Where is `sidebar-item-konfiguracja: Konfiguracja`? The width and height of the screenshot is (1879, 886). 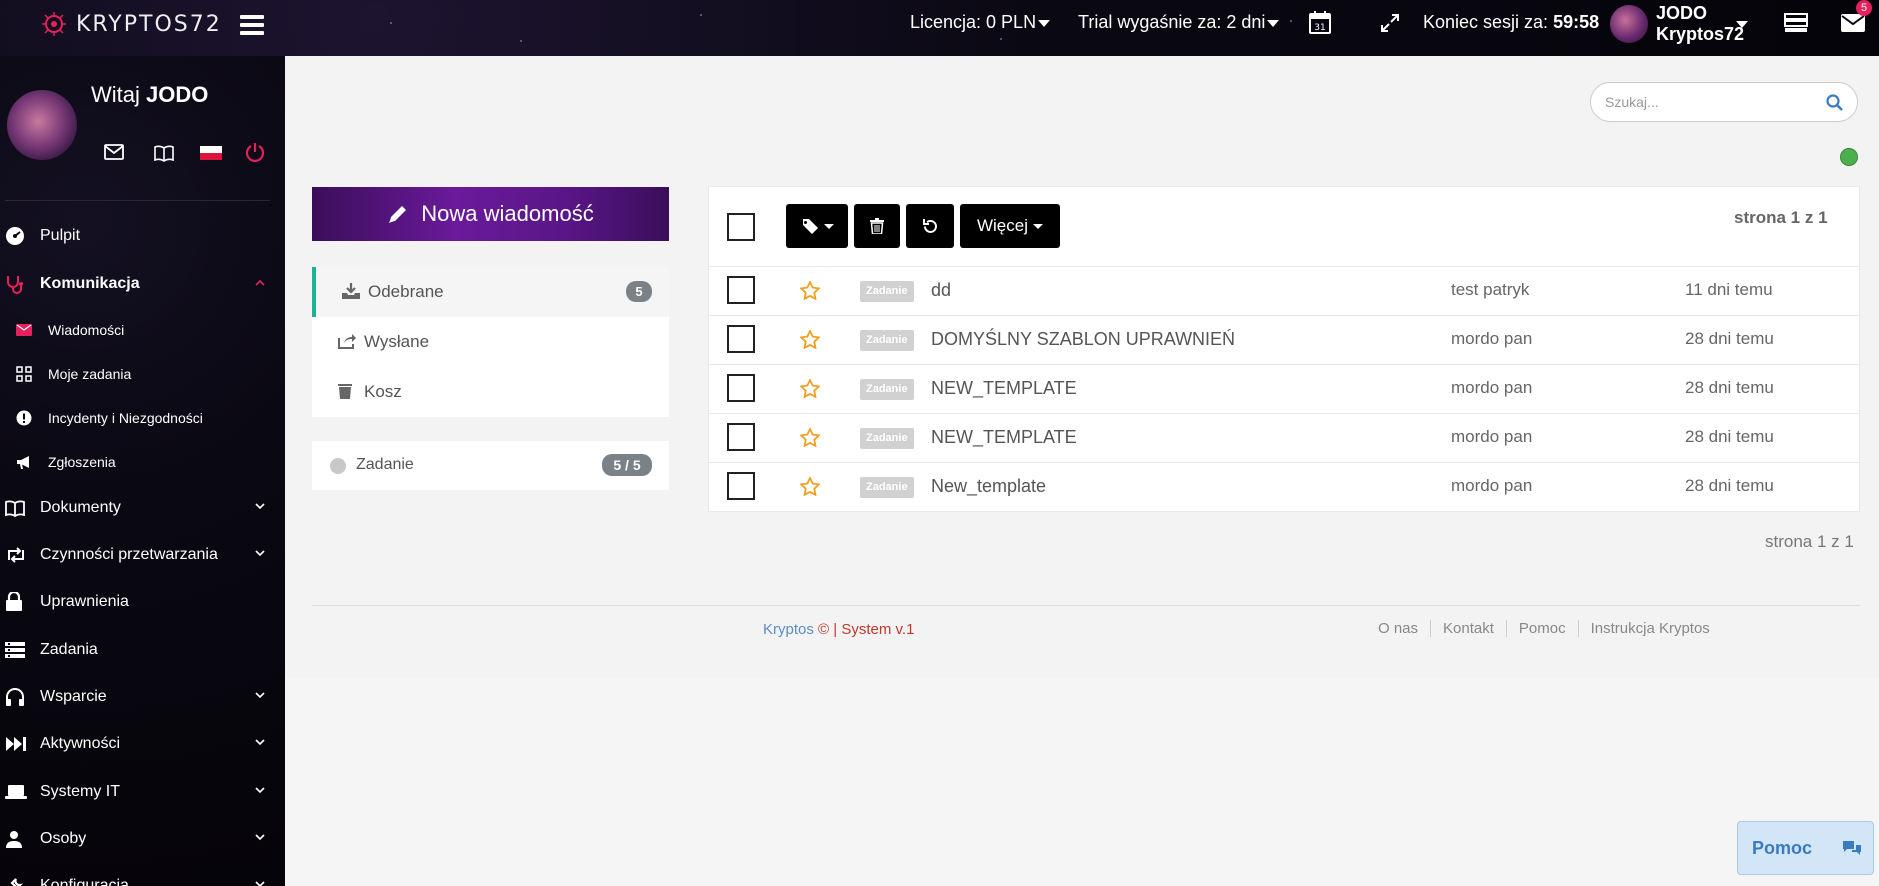
sidebar-item-konfiguracja: Konfiguracja is located at coordinates (142, 876).